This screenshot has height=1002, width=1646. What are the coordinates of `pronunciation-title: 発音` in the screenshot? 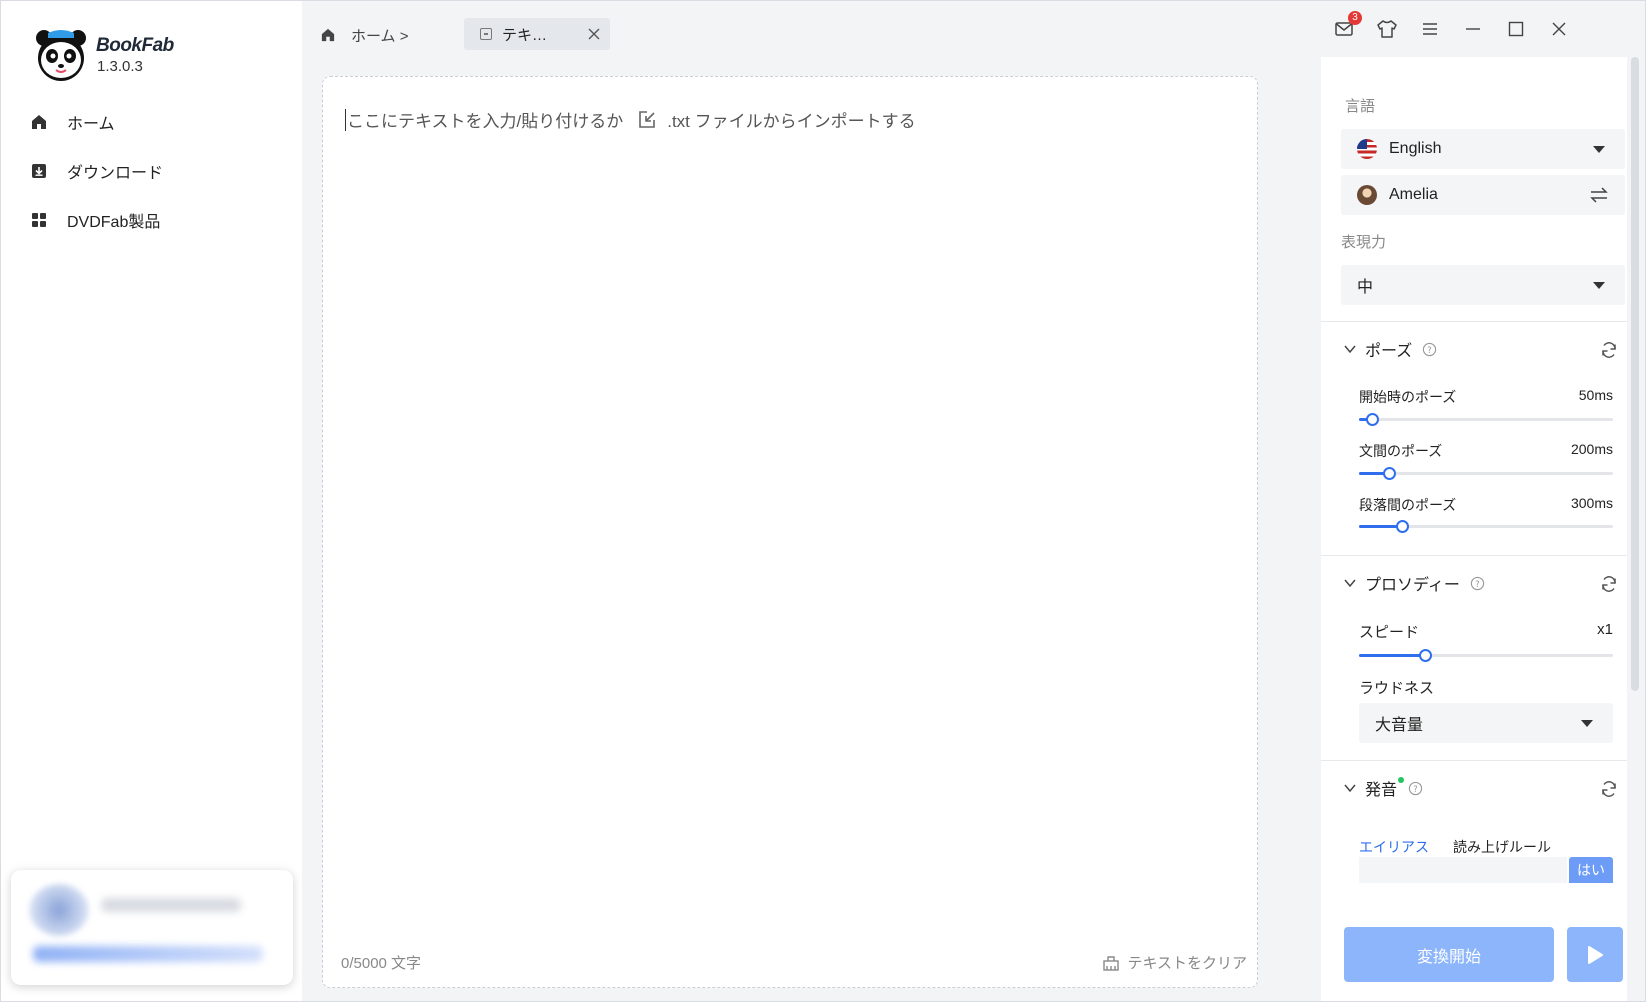 It's located at (1381, 790).